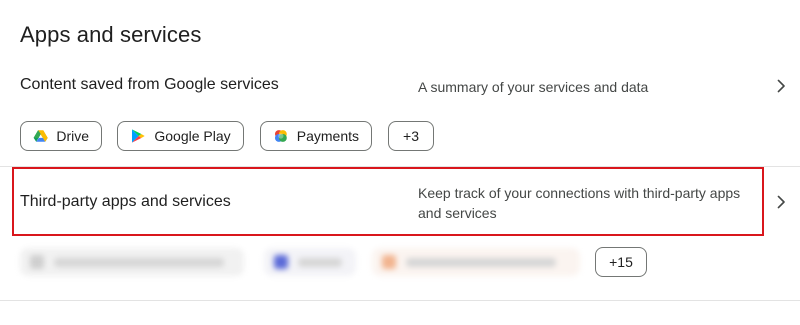 The image size is (800, 325). Describe the element at coordinates (192, 136) in the screenshot. I see `google-play-chip-label: Google Play` at that location.